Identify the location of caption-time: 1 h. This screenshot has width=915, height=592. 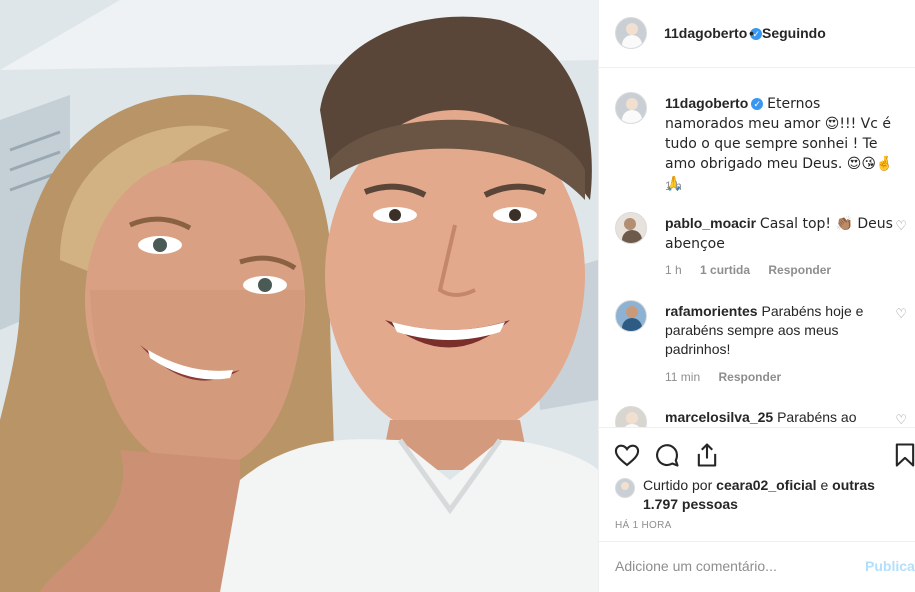
(673, 186).